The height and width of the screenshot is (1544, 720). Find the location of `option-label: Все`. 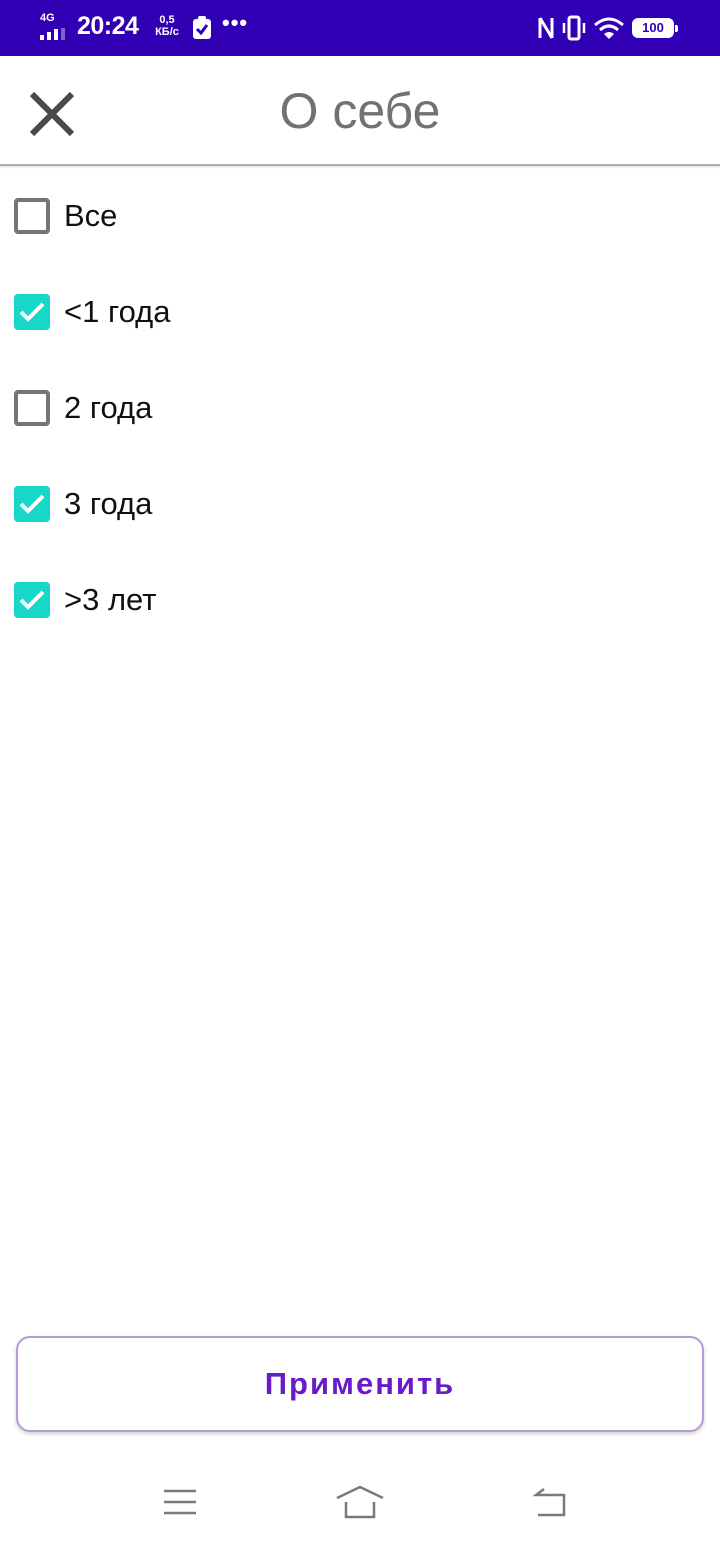

option-label: Все is located at coordinates (91, 215).